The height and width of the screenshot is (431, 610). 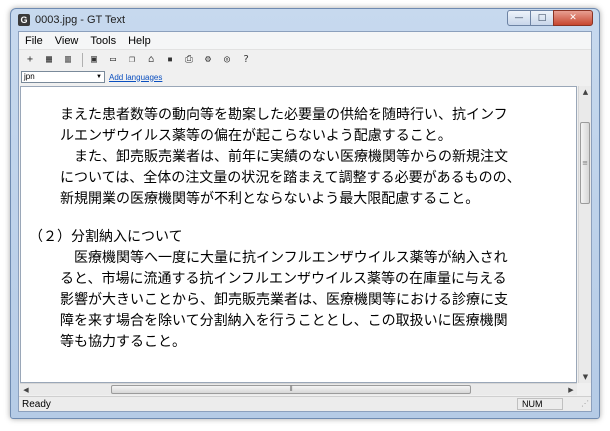 I want to click on menu-file: File, so click(x=34, y=41).